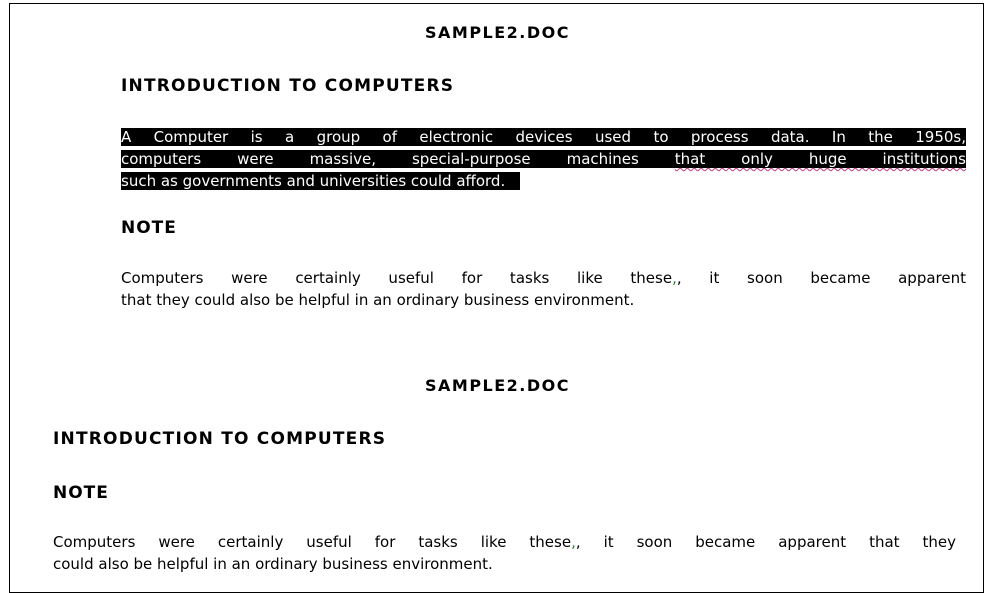 Image resolution: width=994 pixels, height=593 pixels. I want to click on paragraph-text: , it soon became apparent, so click(821, 278).